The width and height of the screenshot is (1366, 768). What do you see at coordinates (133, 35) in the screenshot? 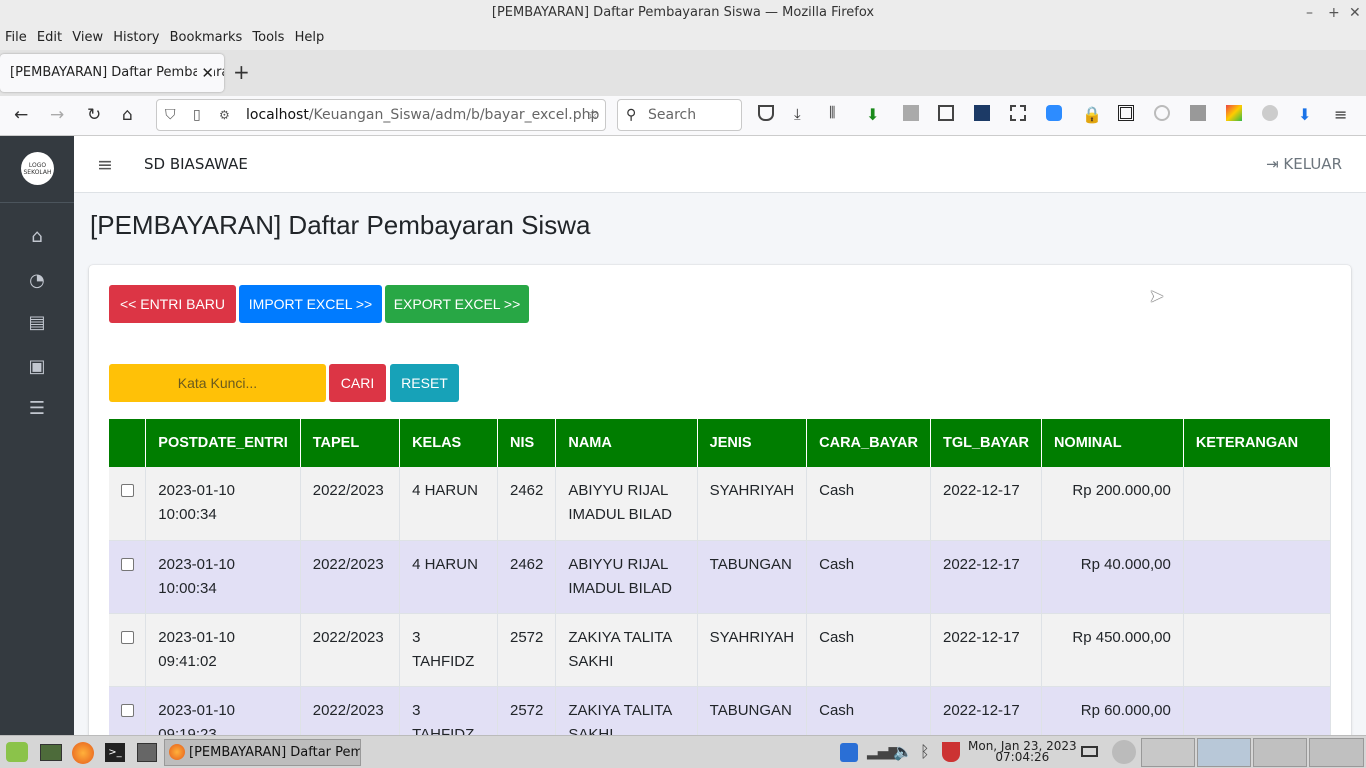
I see `menu-history: History` at bounding box center [133, 35].